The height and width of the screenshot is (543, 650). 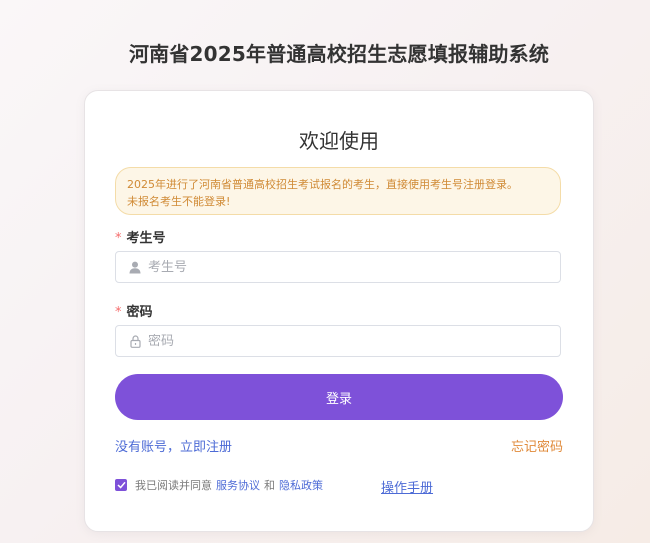 I want to click on forgot-password-link: 忘记密码, so click(x=537, y=445).